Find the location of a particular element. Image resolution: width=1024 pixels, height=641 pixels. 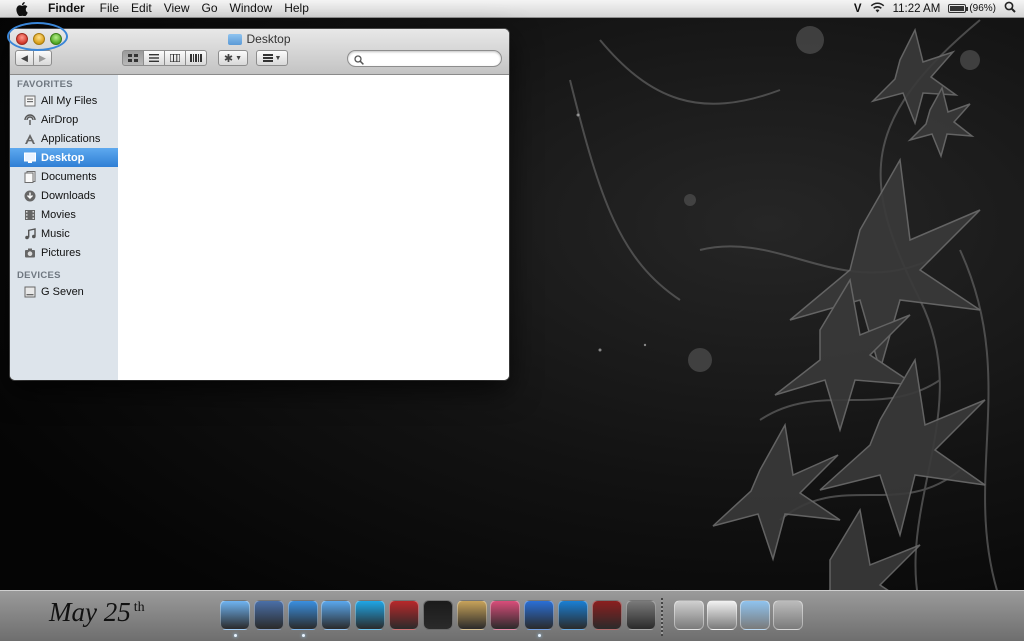

sidebar-item-label: G Seven is located at coordinates (62, 291).